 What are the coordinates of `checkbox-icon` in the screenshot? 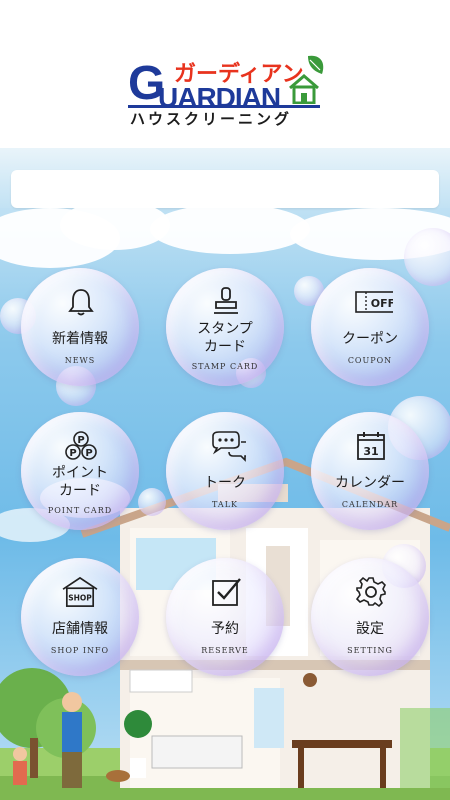 It's located at (226, 592).